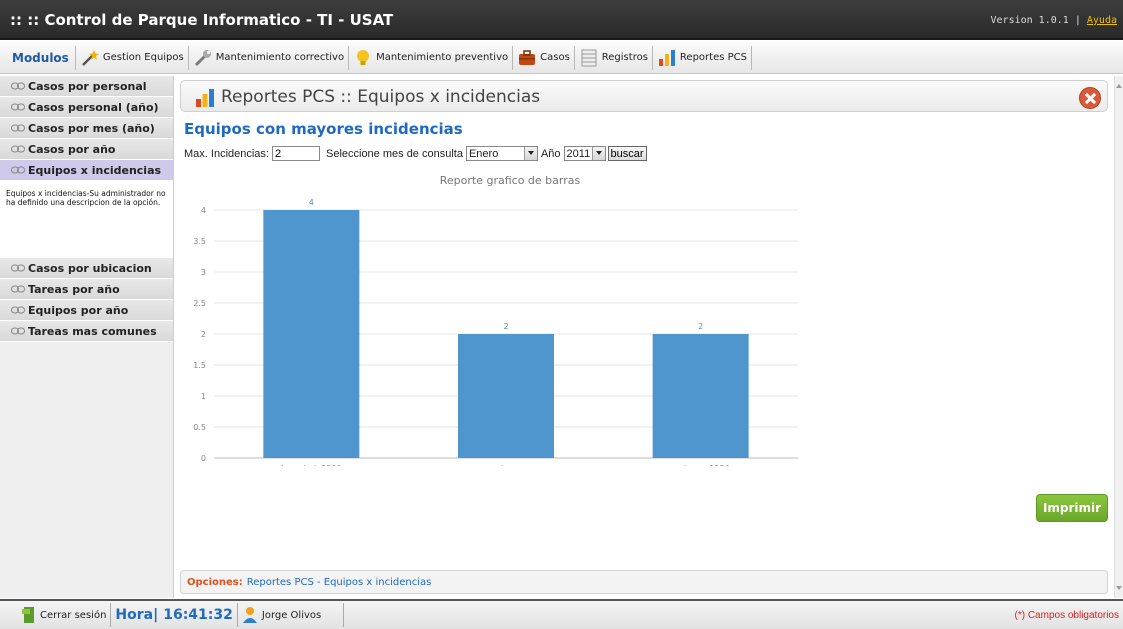 This screenshot has height=629, width=1123. I want to click on y-tick-label: 1.5, so click(199, 365).